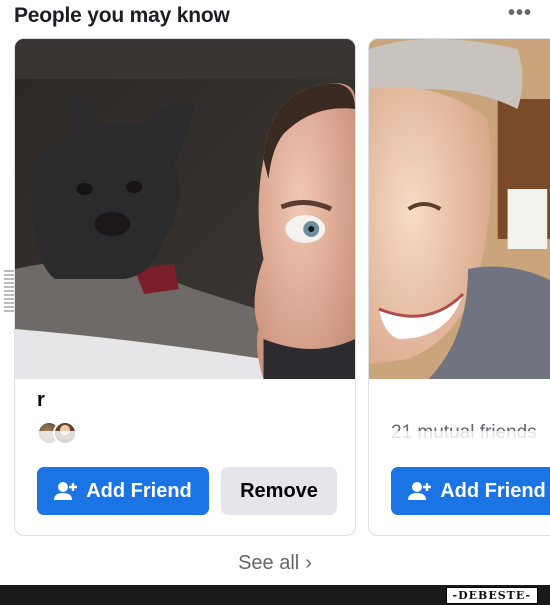  I want to click on chevron-right-icon: ›, so click(308, 563).